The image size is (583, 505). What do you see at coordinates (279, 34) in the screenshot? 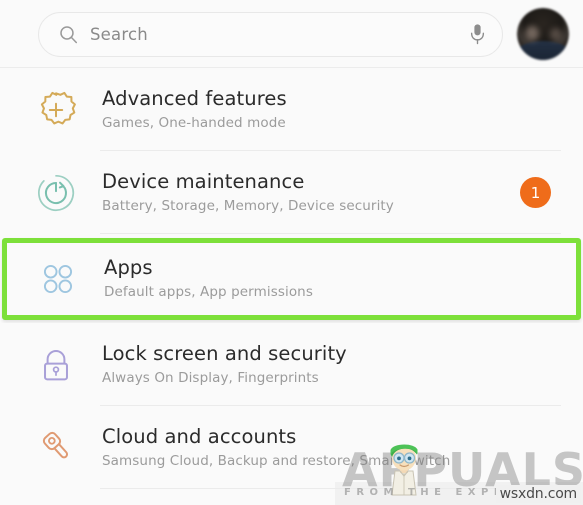
I see `search-input: Search` at bounding box center [279, 34].